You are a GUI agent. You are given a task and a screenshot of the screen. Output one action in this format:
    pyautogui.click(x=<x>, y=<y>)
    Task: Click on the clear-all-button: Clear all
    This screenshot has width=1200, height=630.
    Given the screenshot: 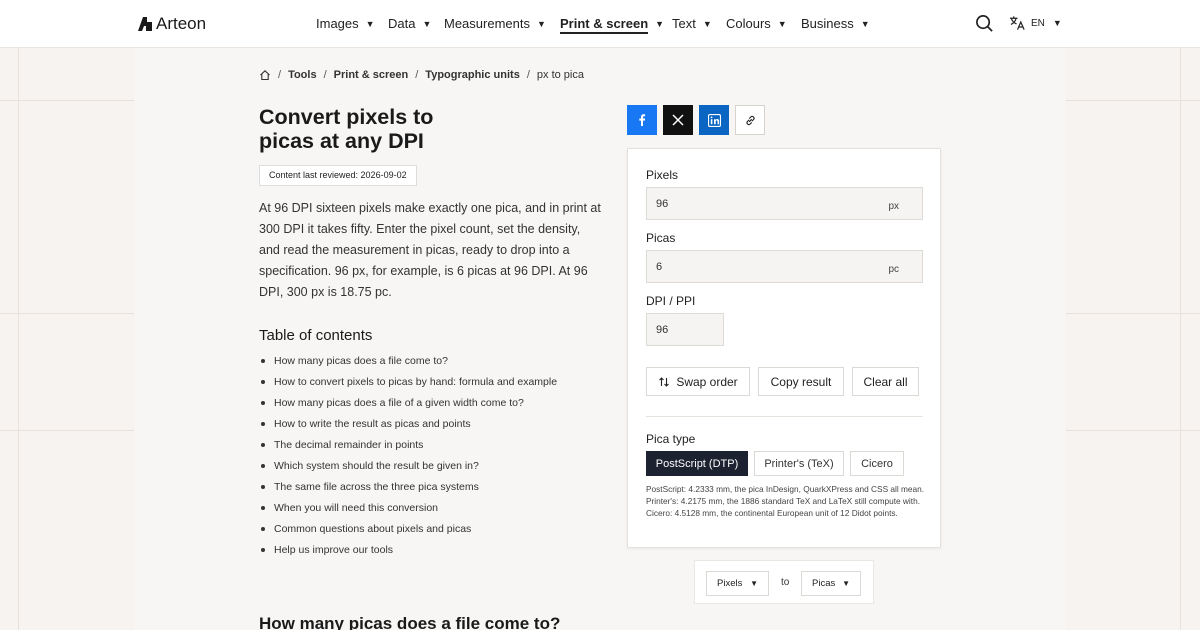 What is the action you would take?
    pyautogui.click(x=885, y=381)
    